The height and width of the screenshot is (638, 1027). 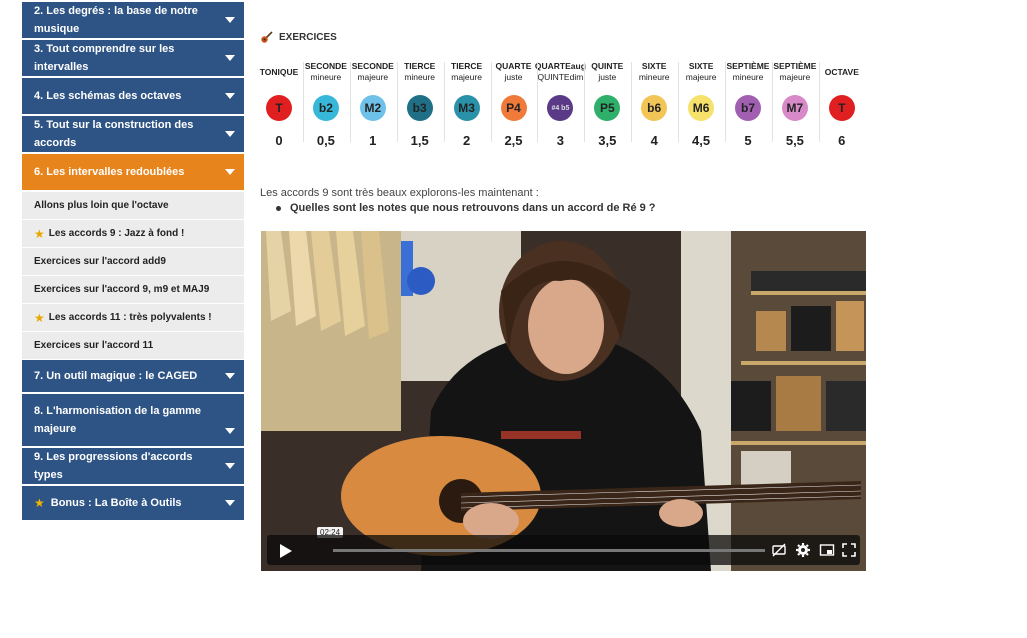 I want to click on interval-label: SEPTIÈME mineure, so click(x=748, y=72).